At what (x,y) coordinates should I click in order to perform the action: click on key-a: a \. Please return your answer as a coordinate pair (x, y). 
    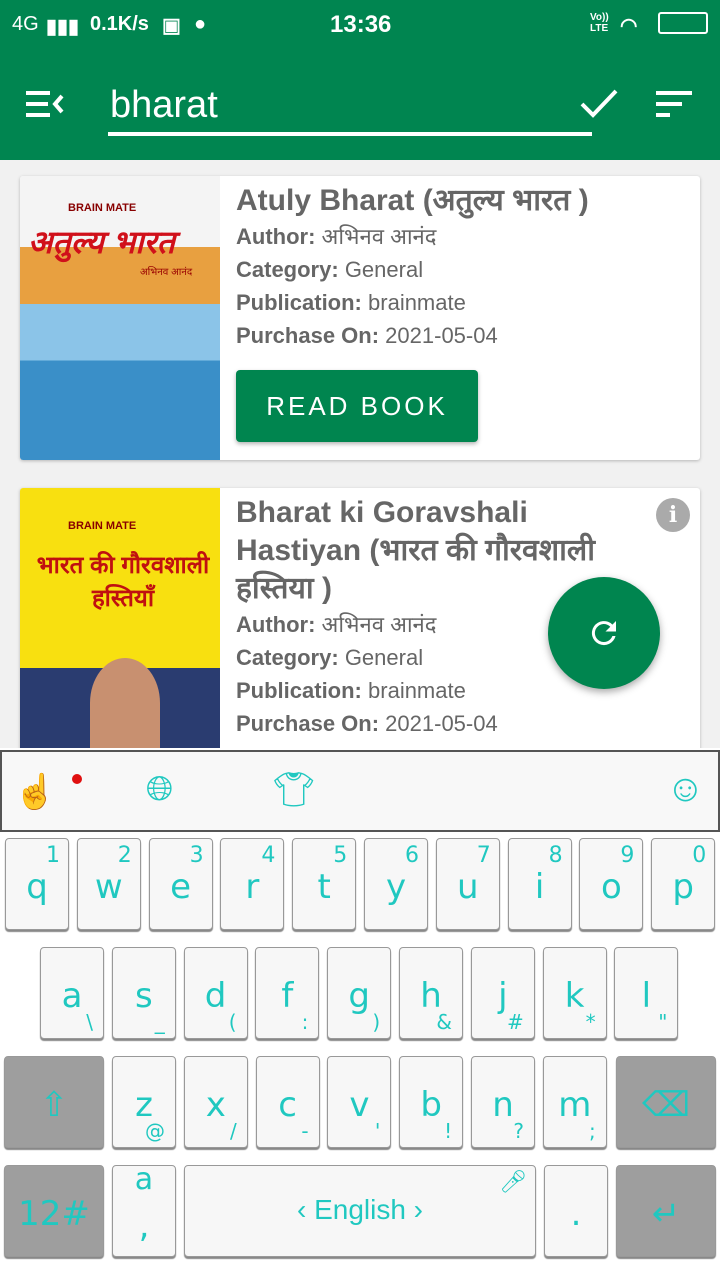
    Looking at the image, I should click on (72, 993).